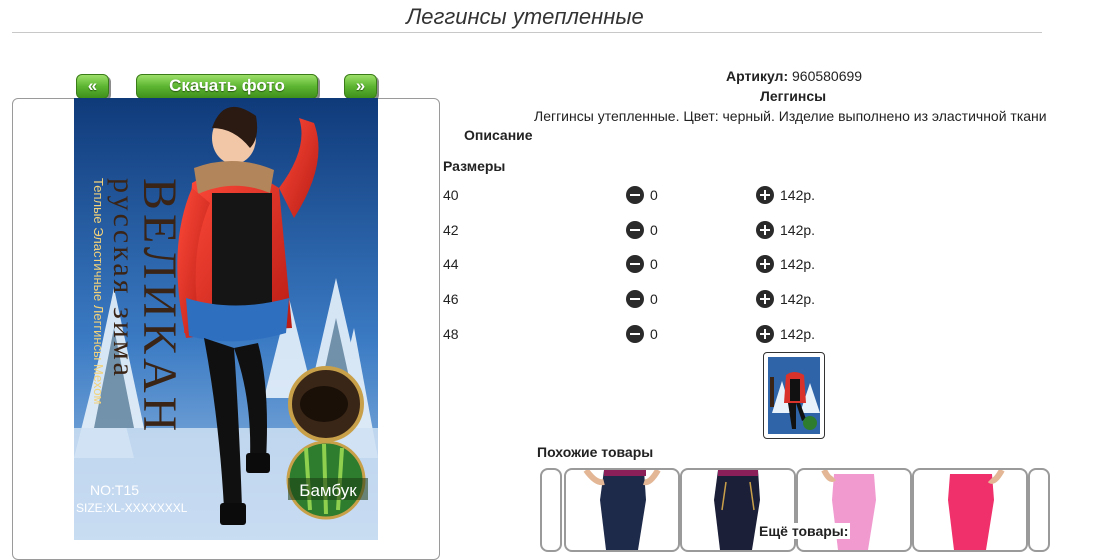 The height and width of the screenshot is (560, 1120). What do you see at coordinates (114, 490) in the screenshot?
I see `model-number-text: NO:T15` at bounding box center [114, 490].